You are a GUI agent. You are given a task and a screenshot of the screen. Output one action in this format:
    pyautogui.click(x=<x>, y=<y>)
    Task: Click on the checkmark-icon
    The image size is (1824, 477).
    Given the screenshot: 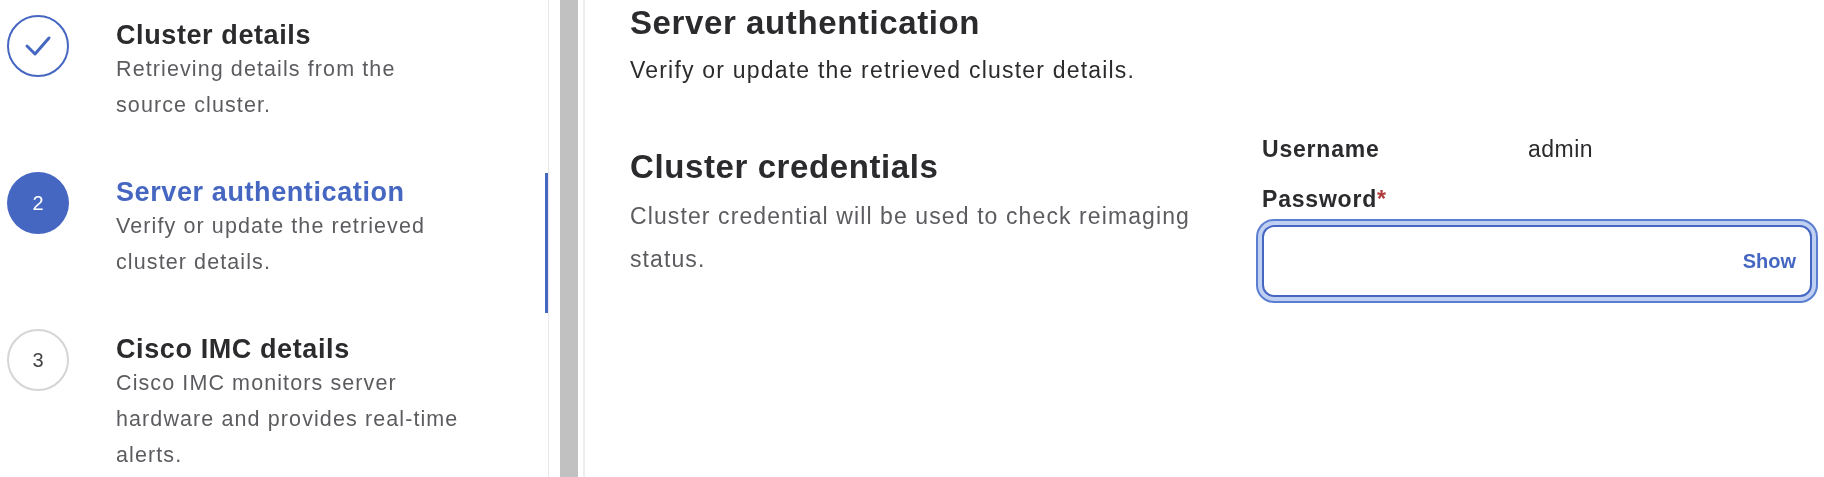 What is the action you would take?
    pyautogui.click(x=38, y=46)
    